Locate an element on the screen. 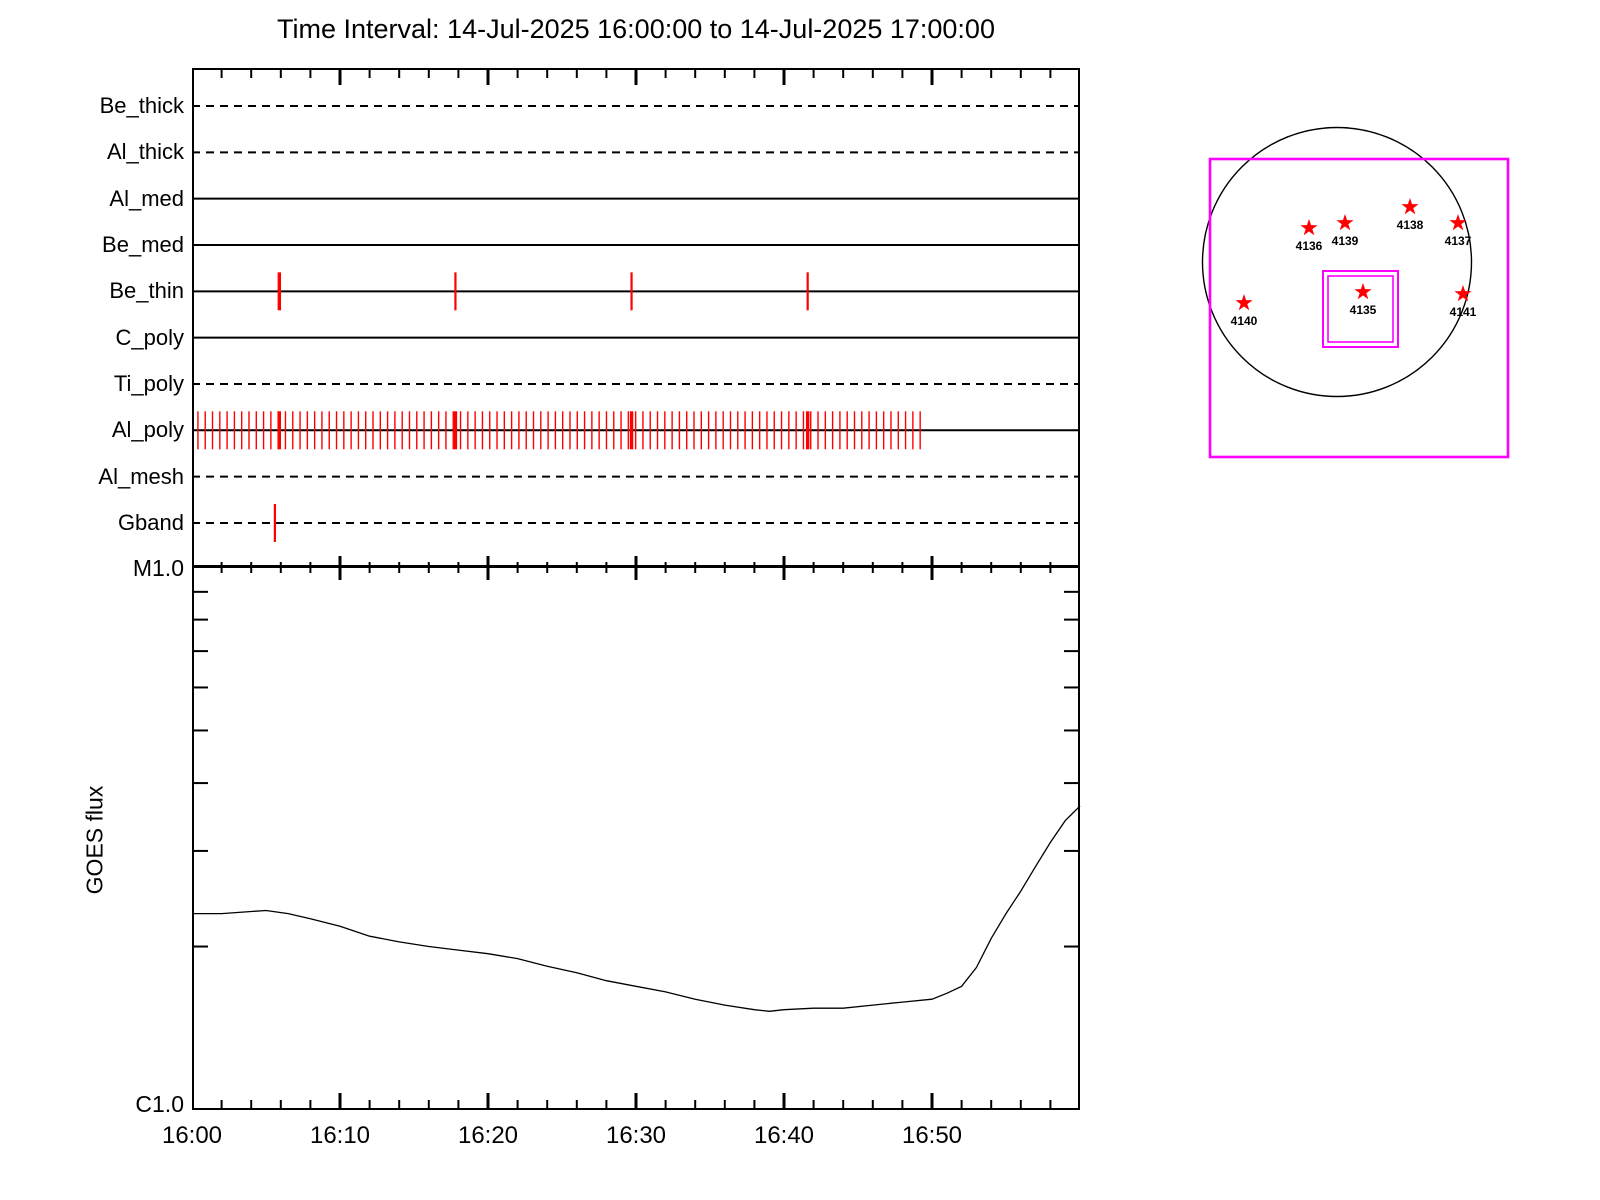  goes-flux-curve is located at coordinates (636, 908).